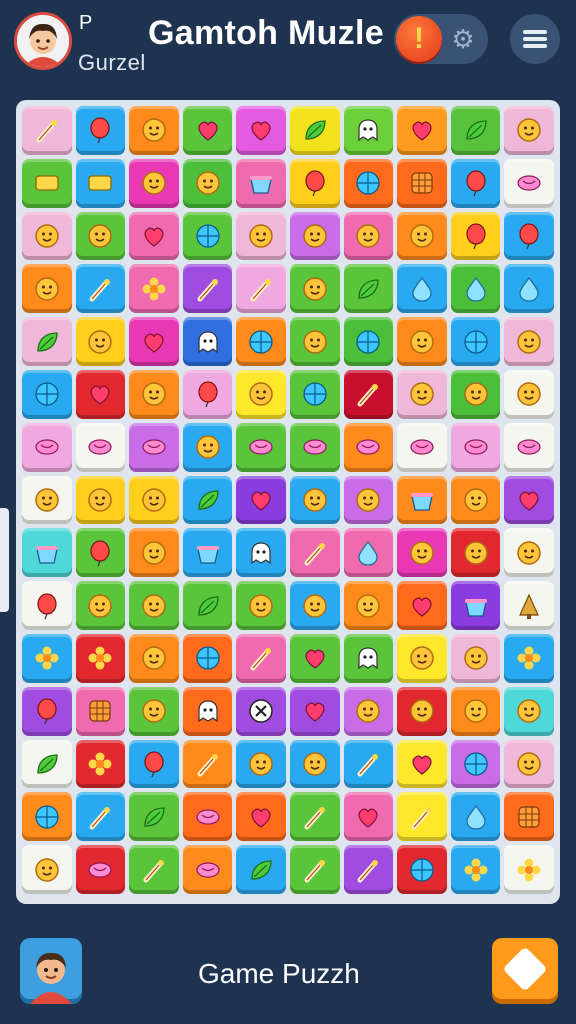 Image resolution: width=576 pixels, height=1024 pixels. I want to click on tile-r10-c7, so click(368, 605).